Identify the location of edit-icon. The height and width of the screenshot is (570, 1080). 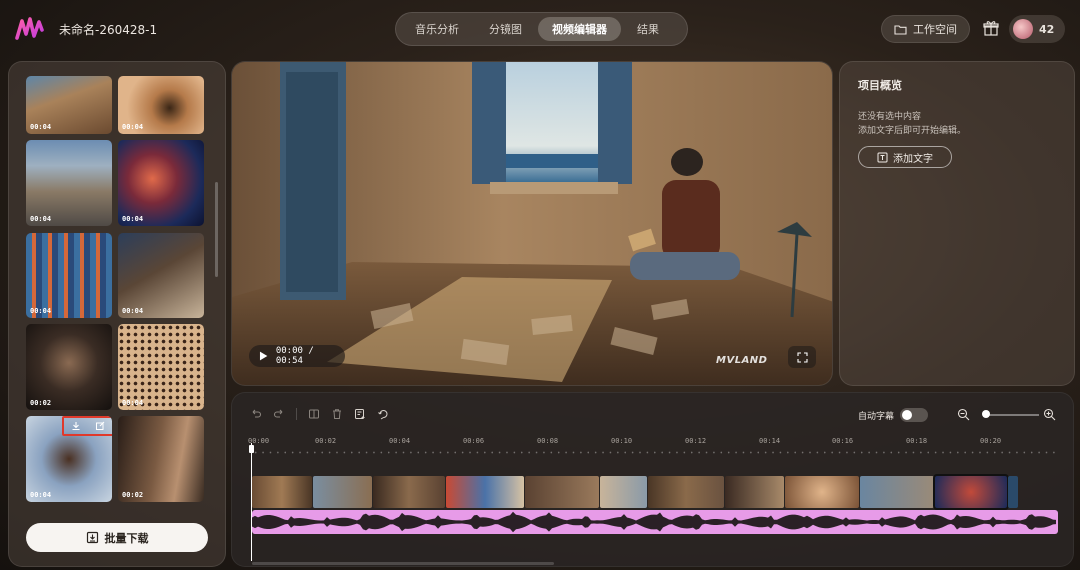
(100, 426).